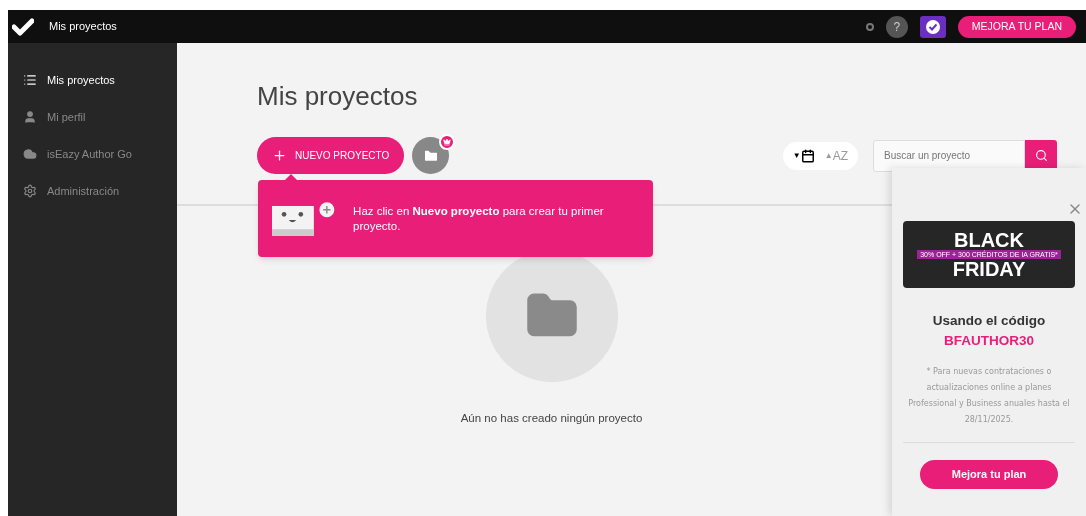  I want to click on new-folder-button, so click(431, 155).